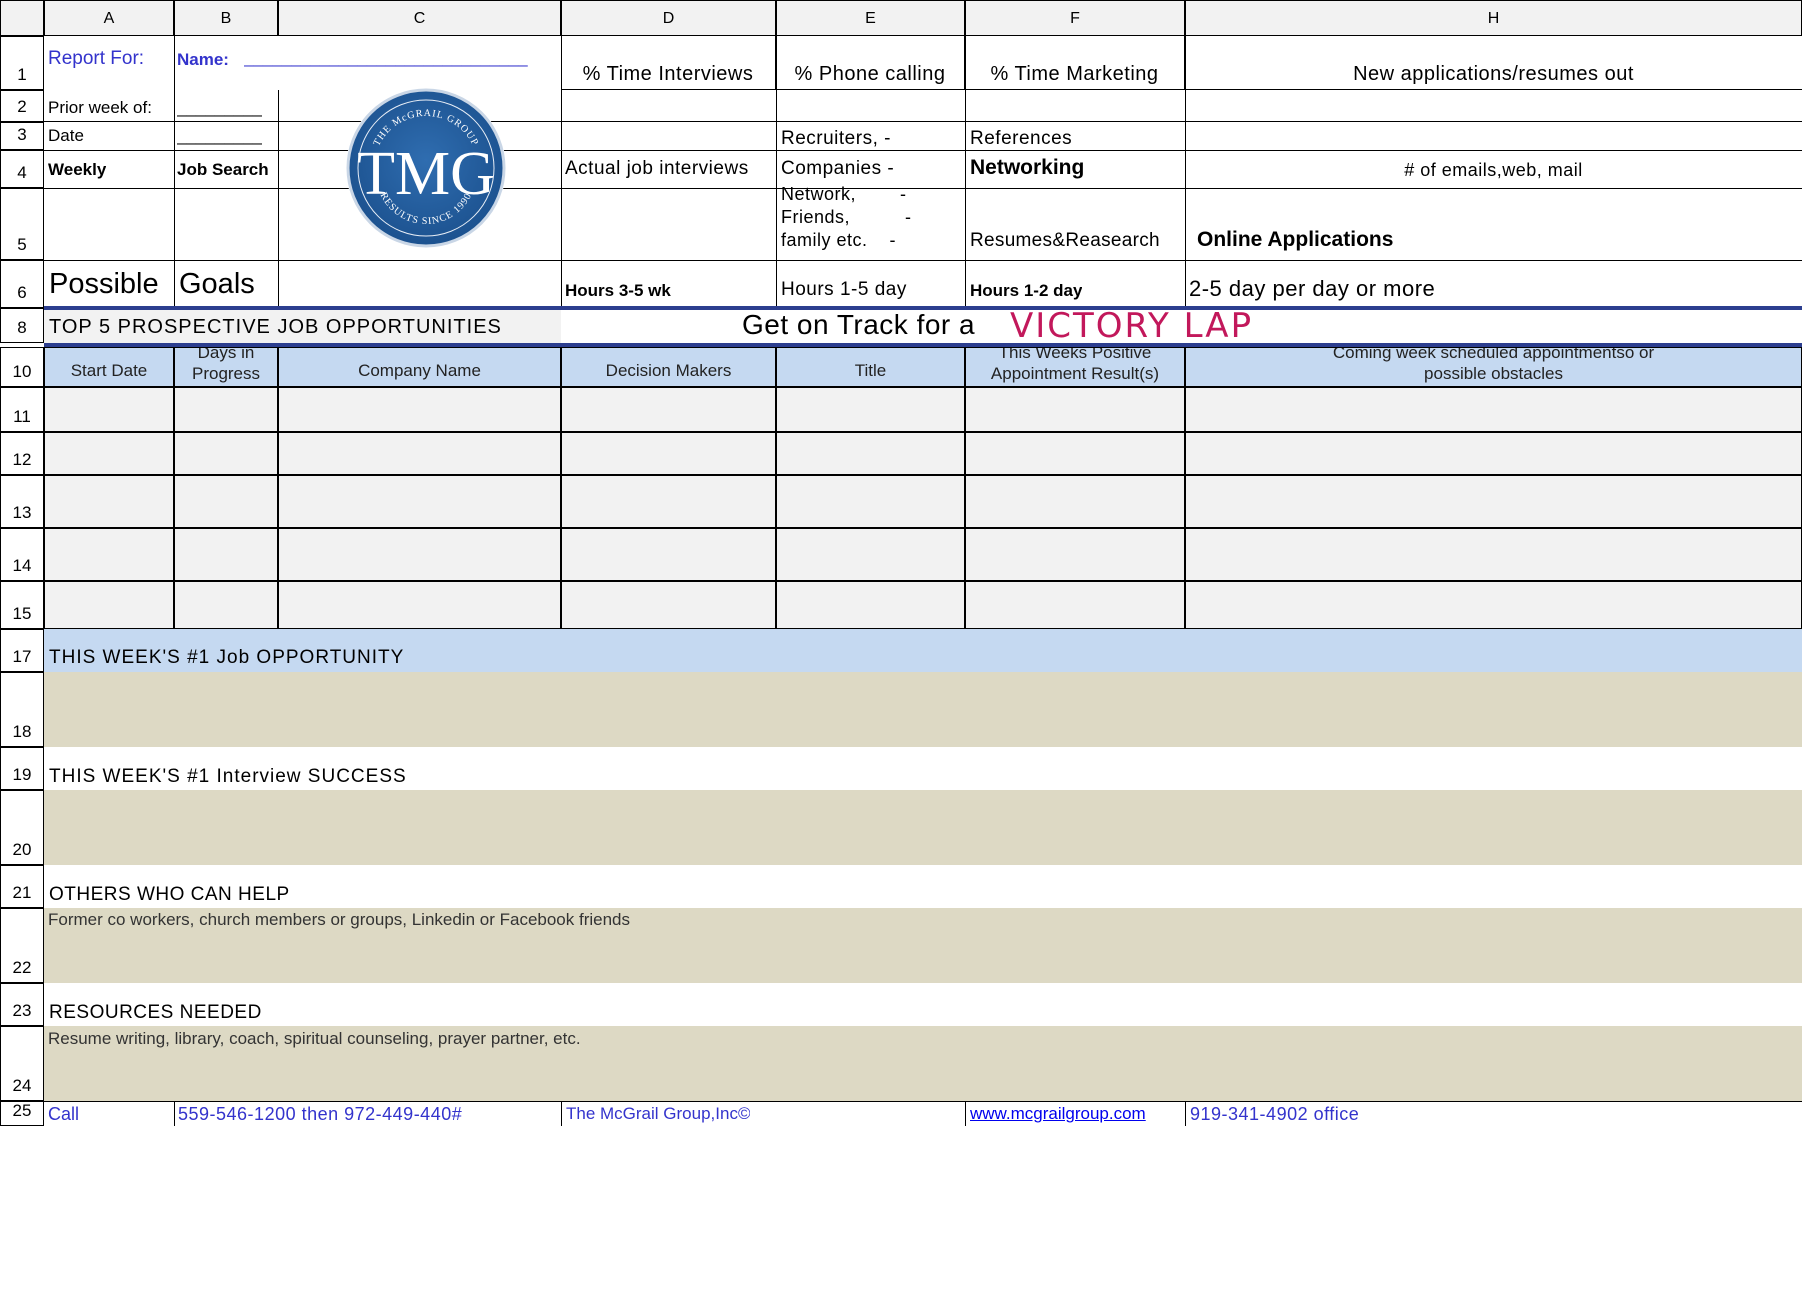 The width and height of the screenshot is (1802, 1294). Describe the element at coordinates (219, 108) in the screenshot. I see `prior-week-input: _________` at that location.